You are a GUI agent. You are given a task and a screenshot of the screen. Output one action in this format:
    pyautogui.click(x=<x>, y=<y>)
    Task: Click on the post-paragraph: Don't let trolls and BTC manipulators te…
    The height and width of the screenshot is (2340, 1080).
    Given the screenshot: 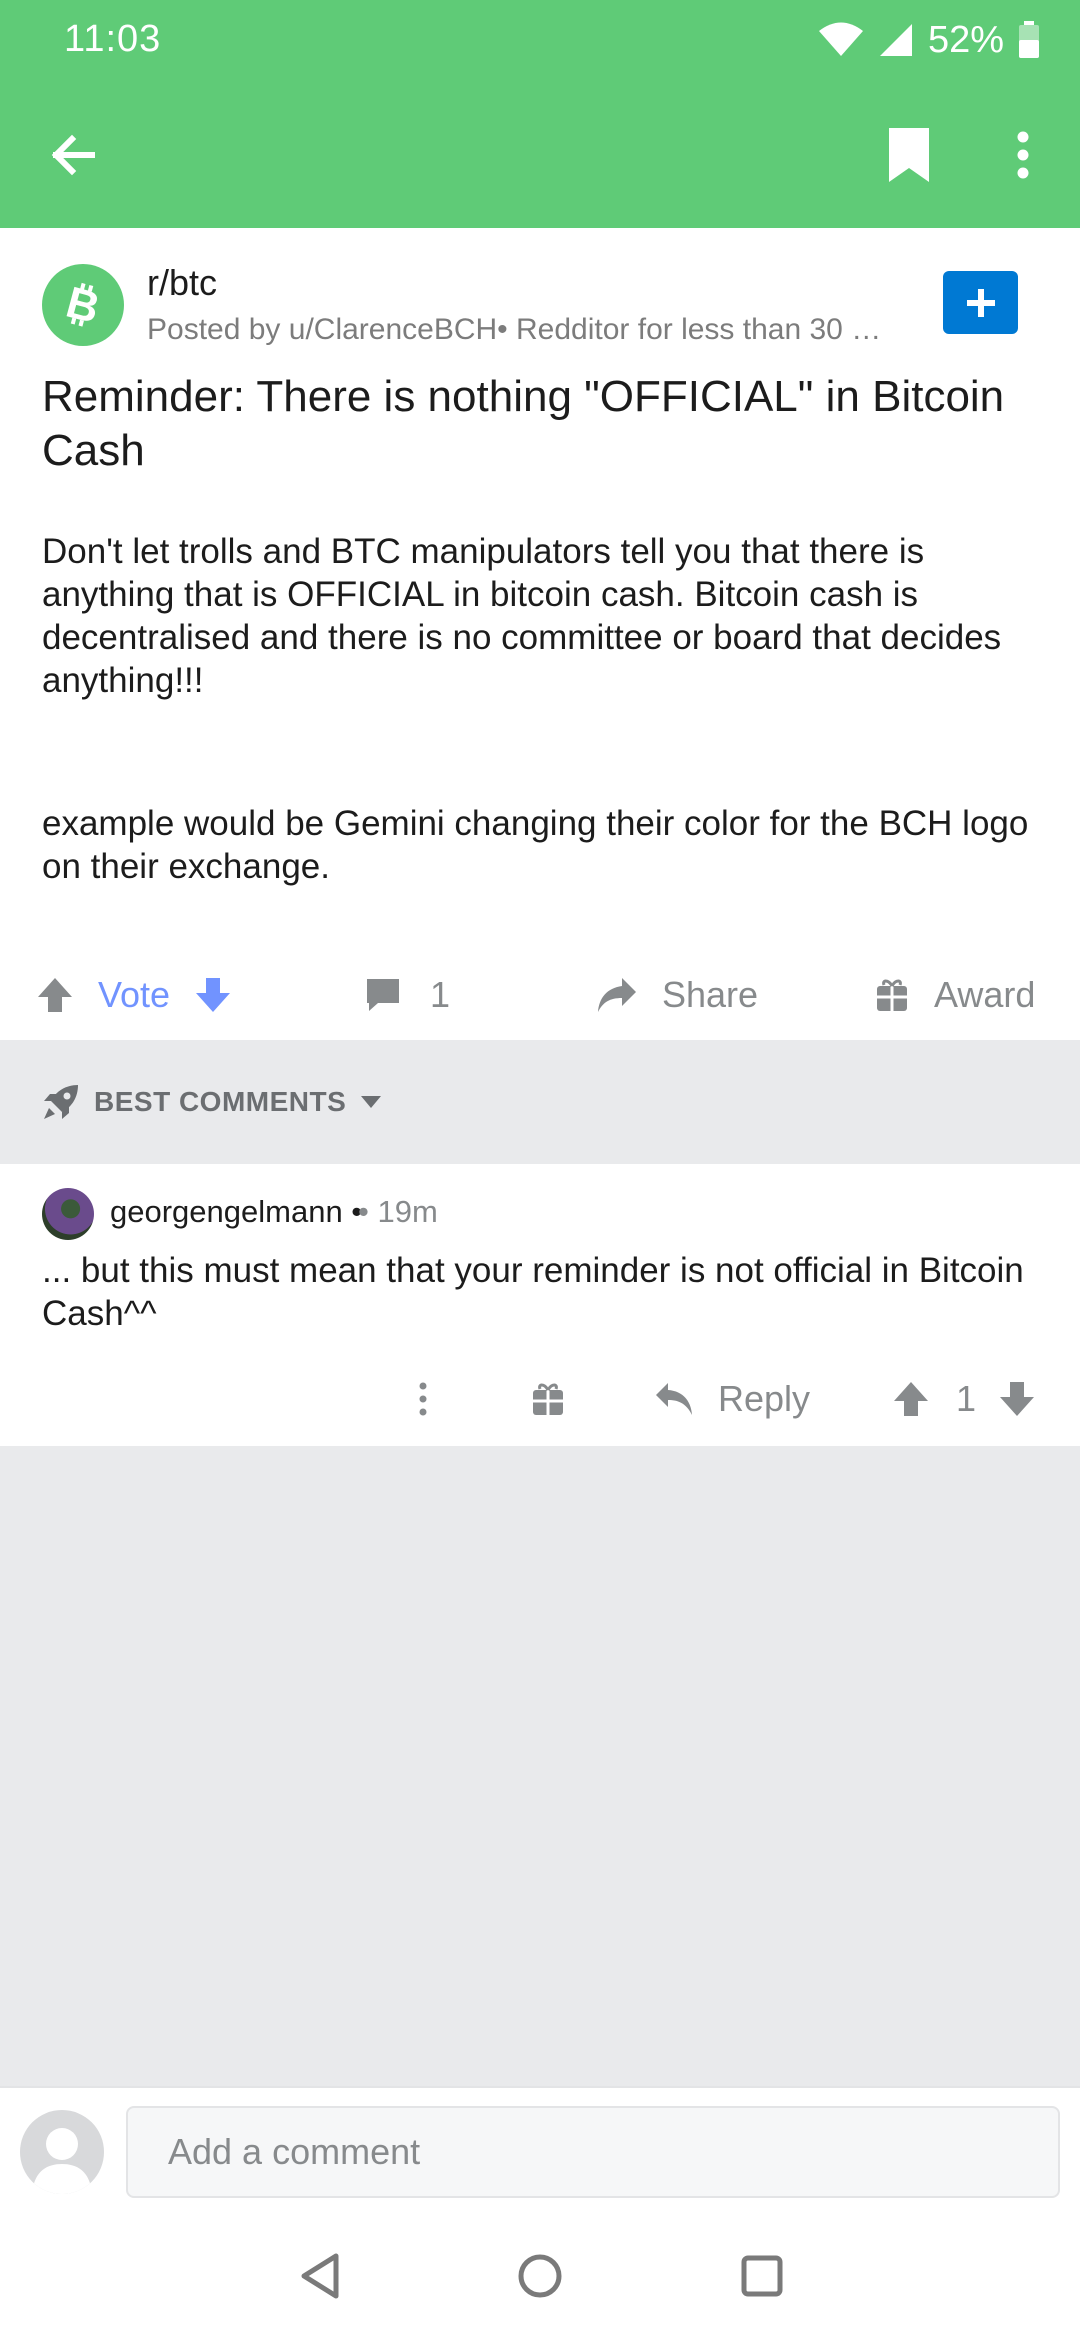 What is the action you would take?
    pyautogui.click(x=522, y=616)
    